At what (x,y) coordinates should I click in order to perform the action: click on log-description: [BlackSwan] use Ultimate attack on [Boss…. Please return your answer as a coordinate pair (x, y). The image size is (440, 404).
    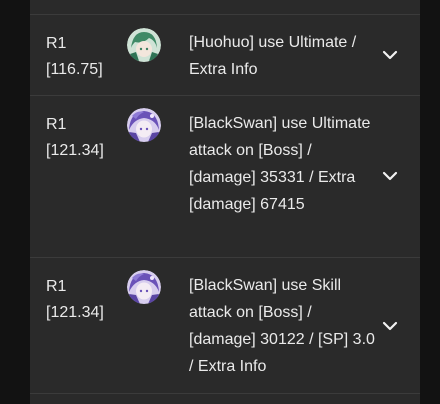
    Looking at the image, I should click on (280, 164).